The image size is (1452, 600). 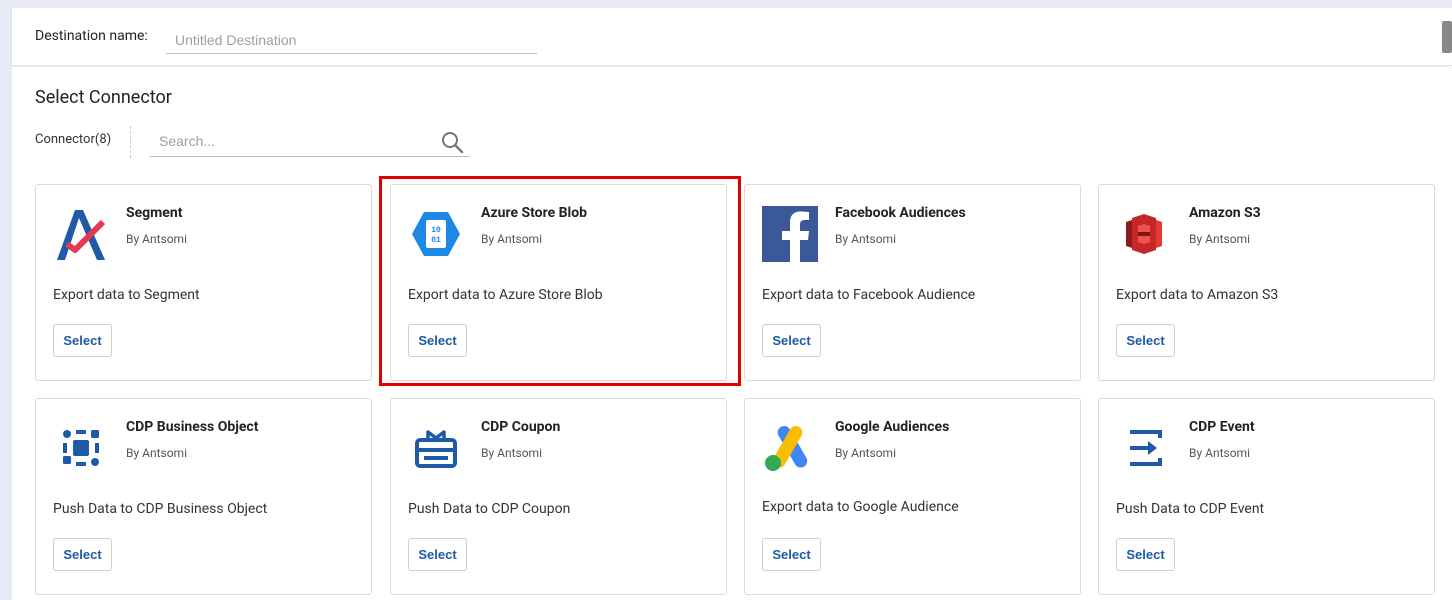 I want to click on search-box, so click(x=310, y=141).